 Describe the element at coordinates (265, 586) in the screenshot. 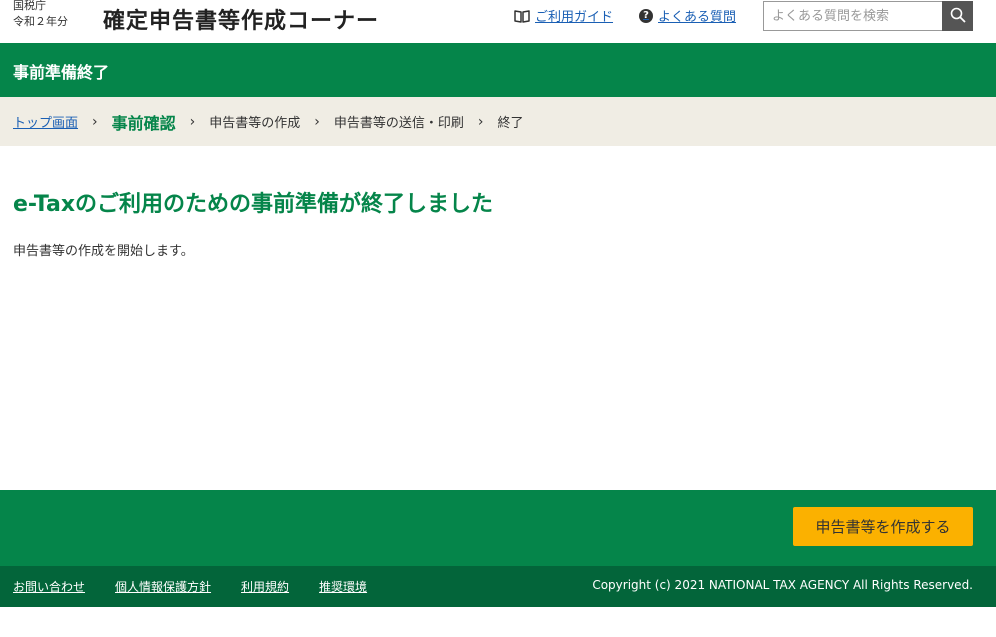

I see `footer-link-terms: 利用規約` at that location.